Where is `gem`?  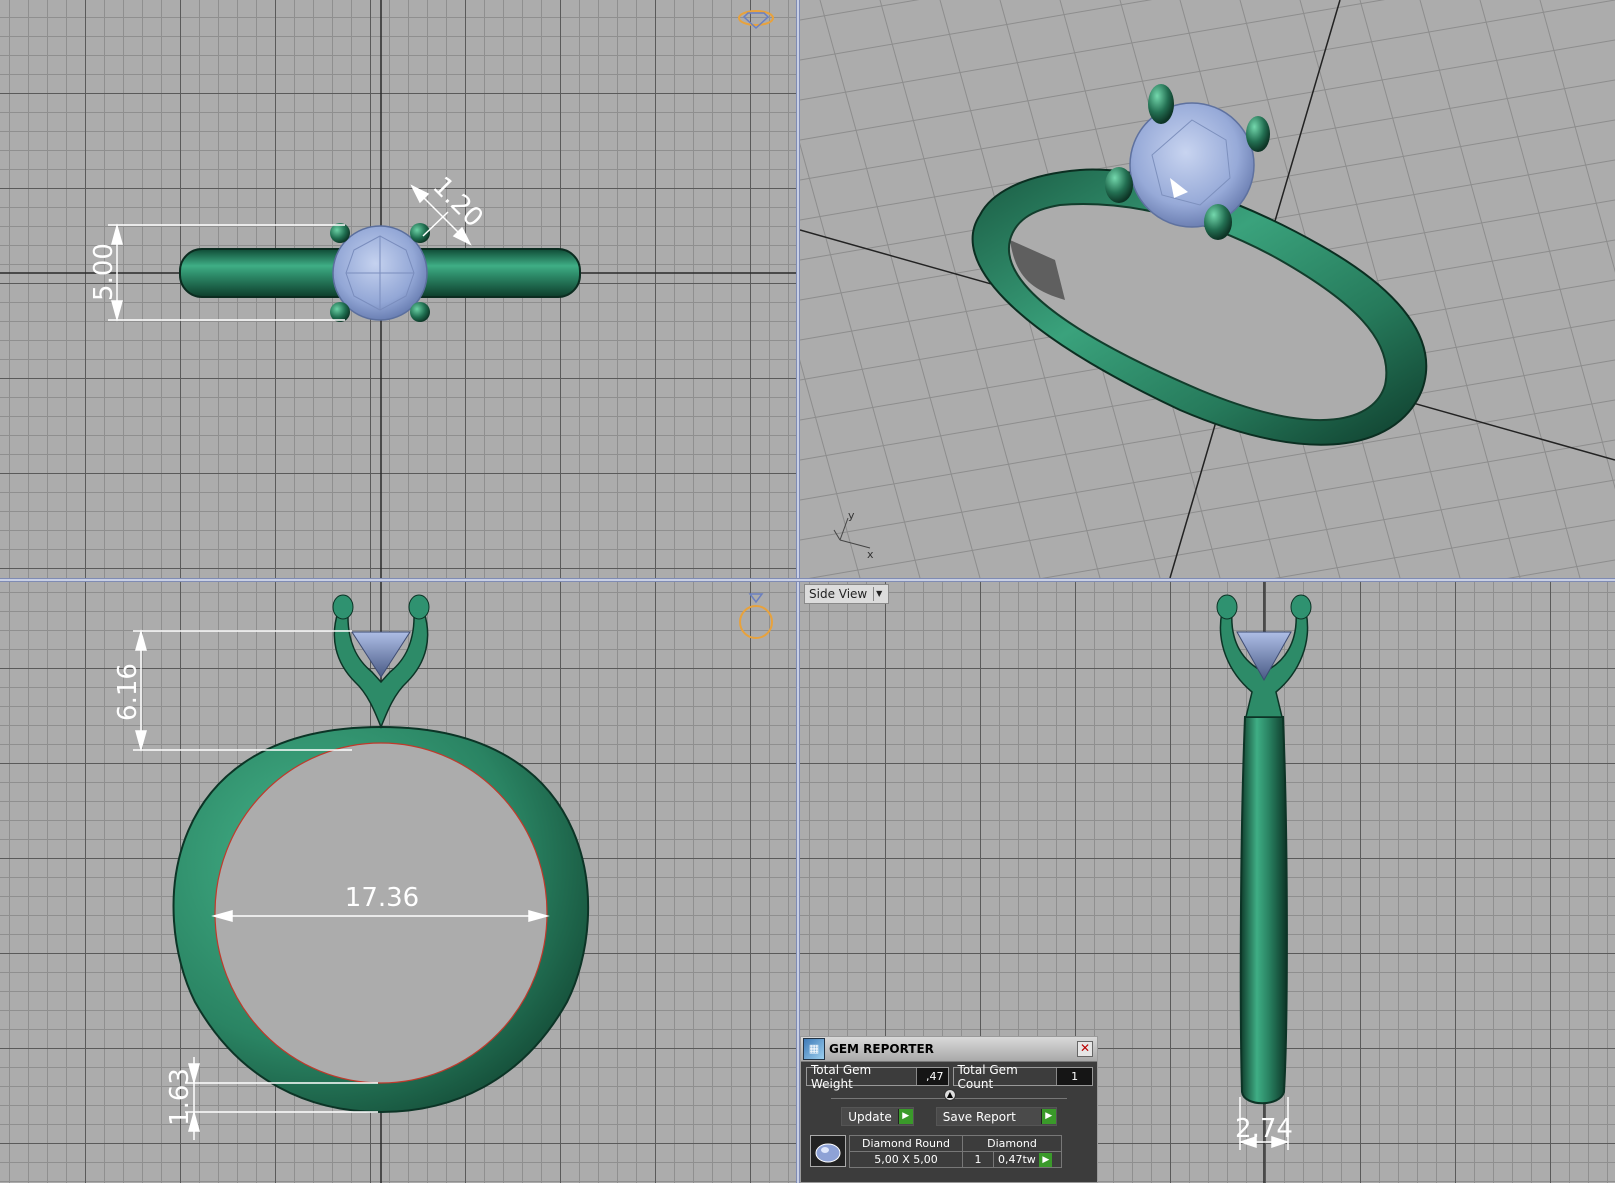
gem is located at coordinates (1192, 165).